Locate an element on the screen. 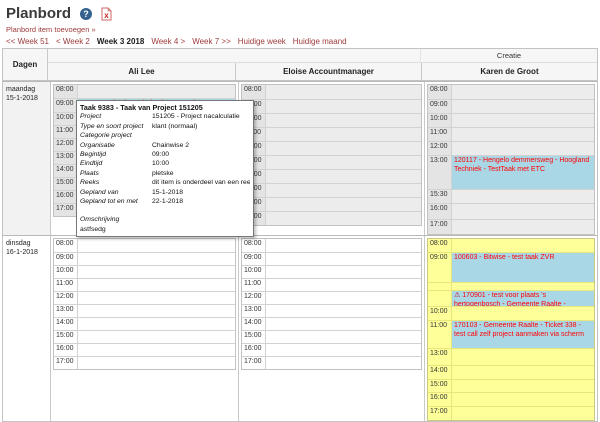  help-icon: ? is located at coordinates (86, 13).